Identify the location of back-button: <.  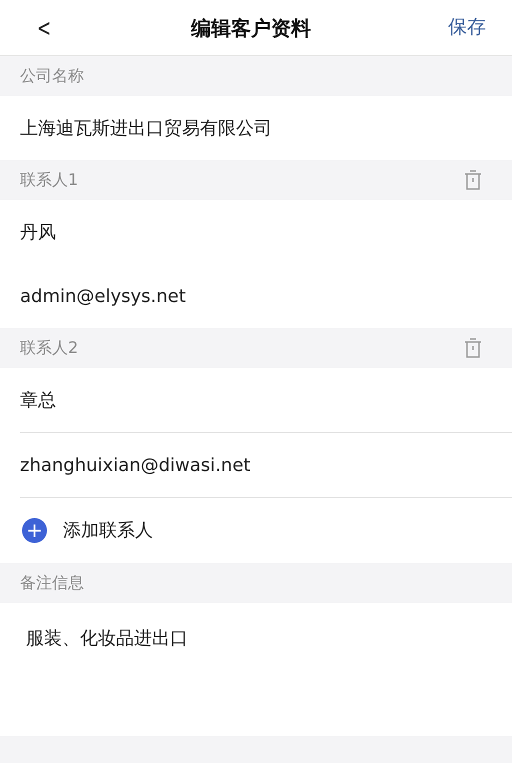
(44, 28).